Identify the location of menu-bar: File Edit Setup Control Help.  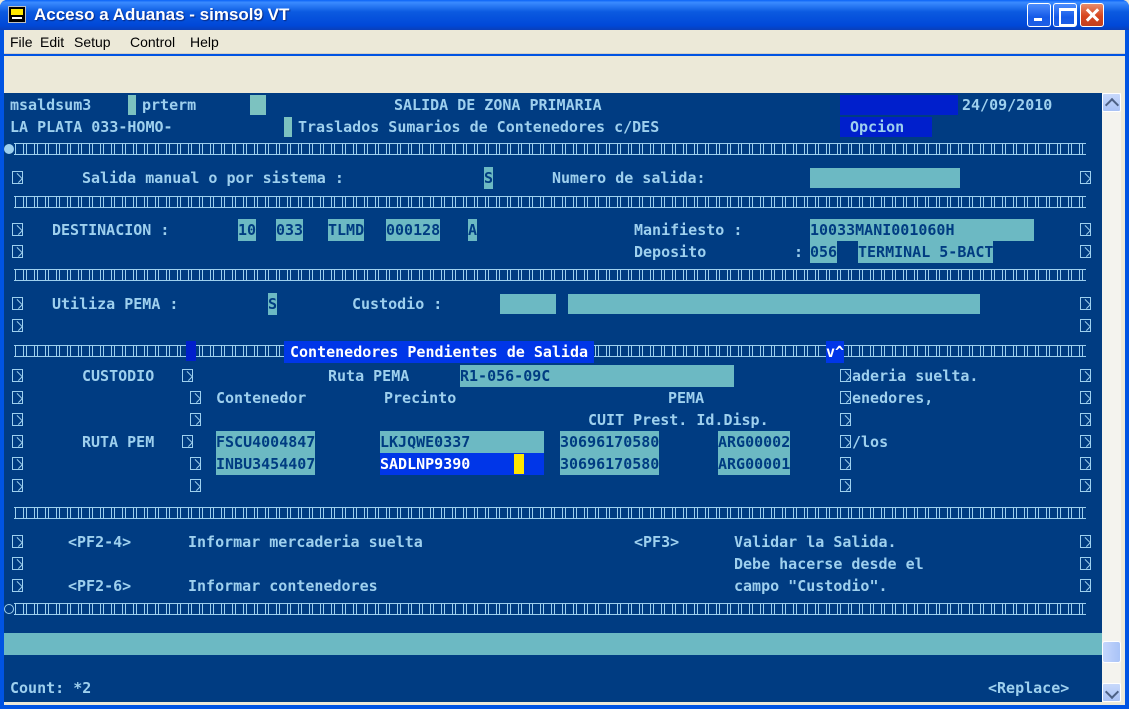
(564, 42).